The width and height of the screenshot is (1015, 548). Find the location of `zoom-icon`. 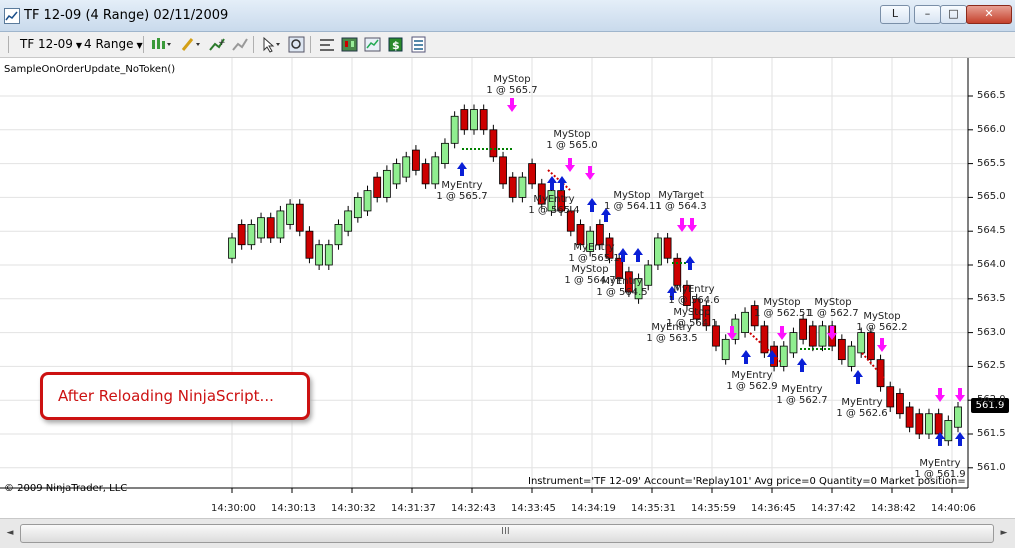

zoom-icon is located at coordinates (297, 44).